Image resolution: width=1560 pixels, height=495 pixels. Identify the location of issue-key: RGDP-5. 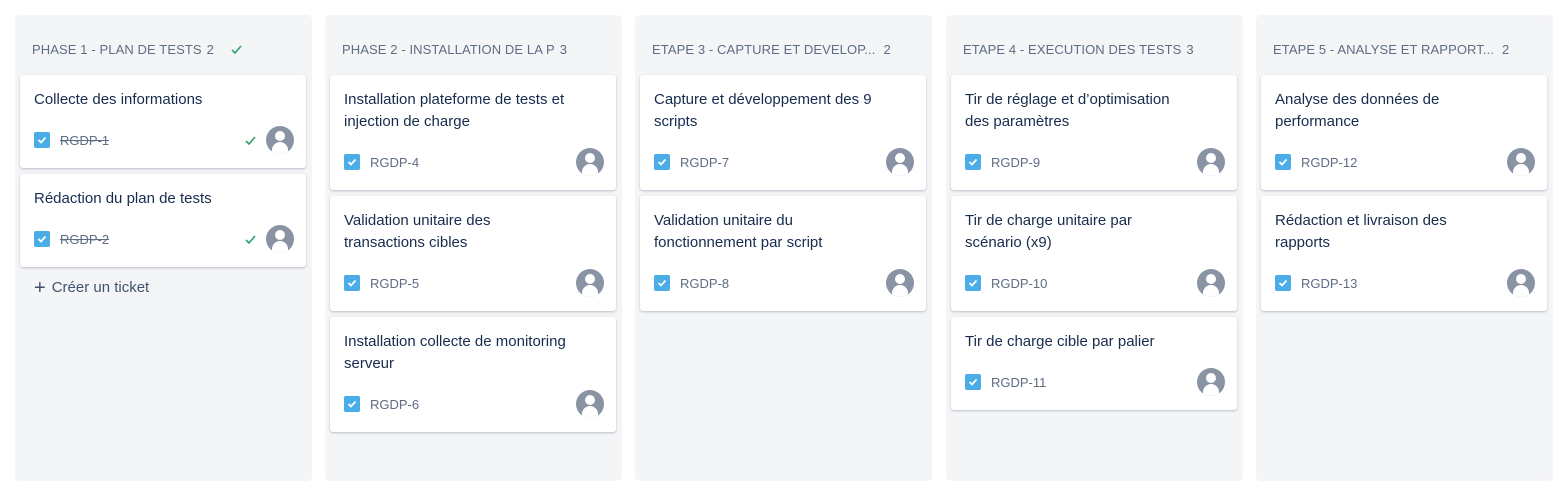
(394, 283).